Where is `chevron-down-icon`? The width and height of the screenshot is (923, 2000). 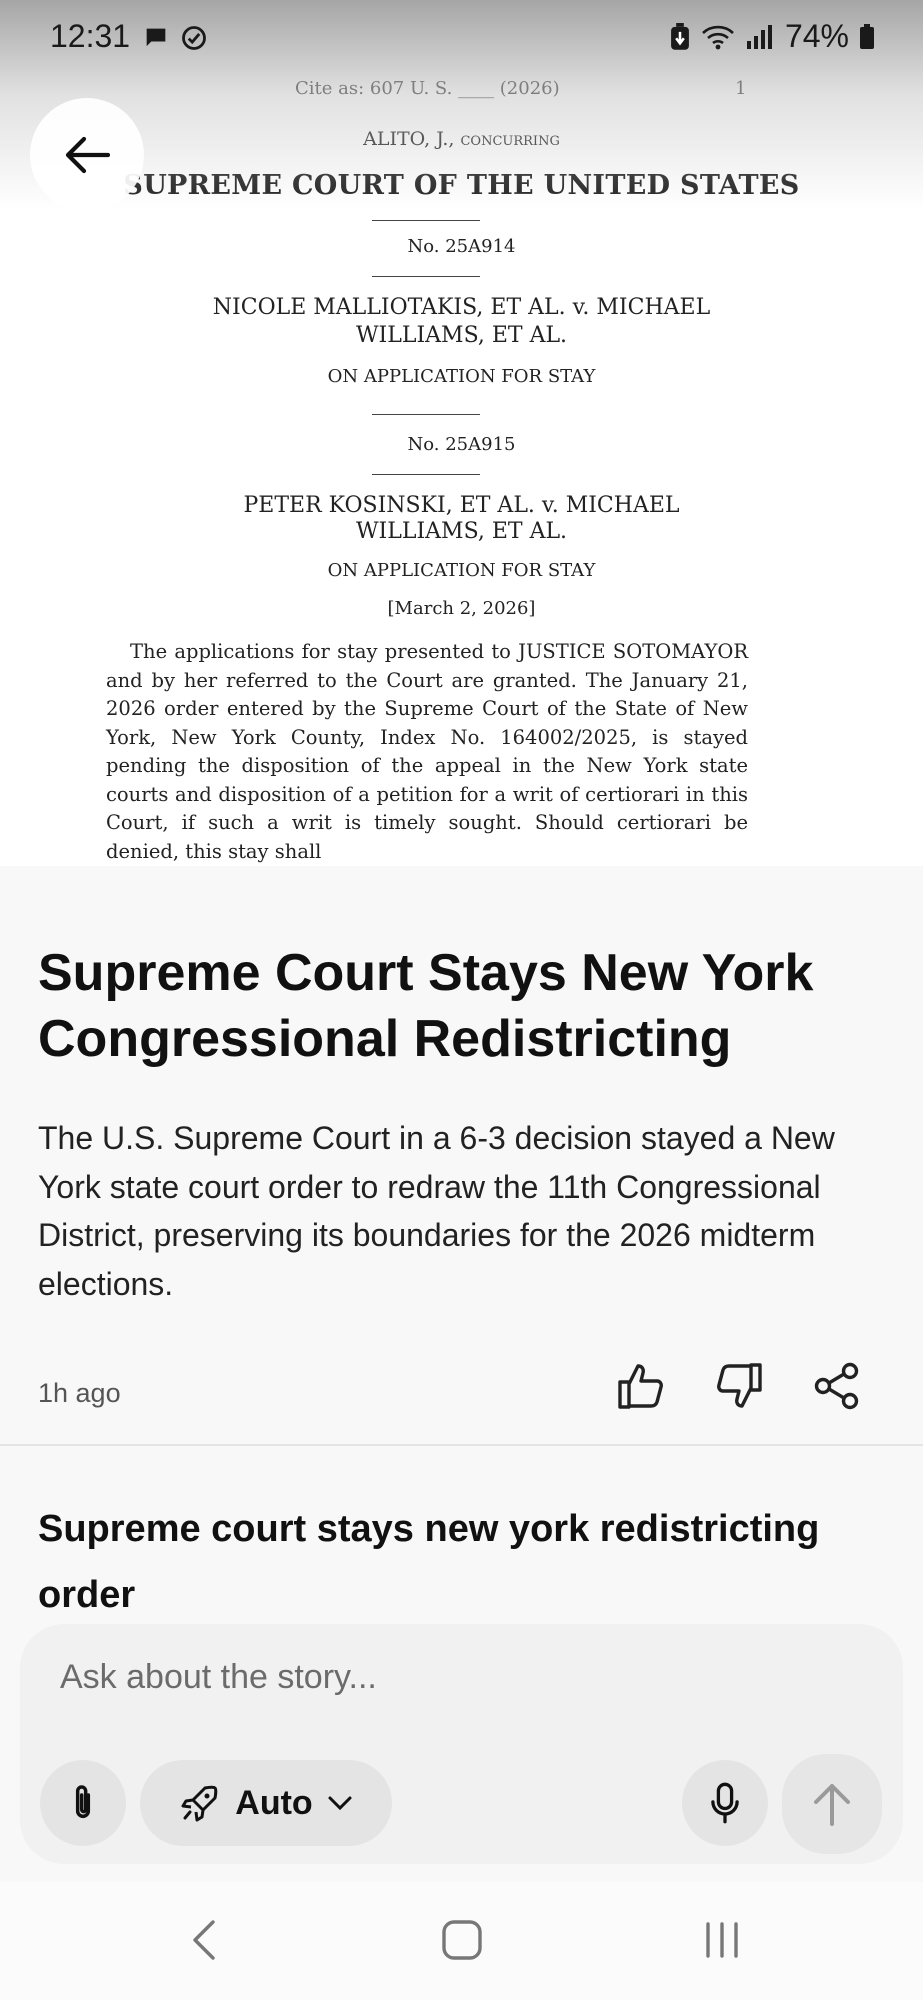
chevron-down-icon is located at coordinates (340, 1803).